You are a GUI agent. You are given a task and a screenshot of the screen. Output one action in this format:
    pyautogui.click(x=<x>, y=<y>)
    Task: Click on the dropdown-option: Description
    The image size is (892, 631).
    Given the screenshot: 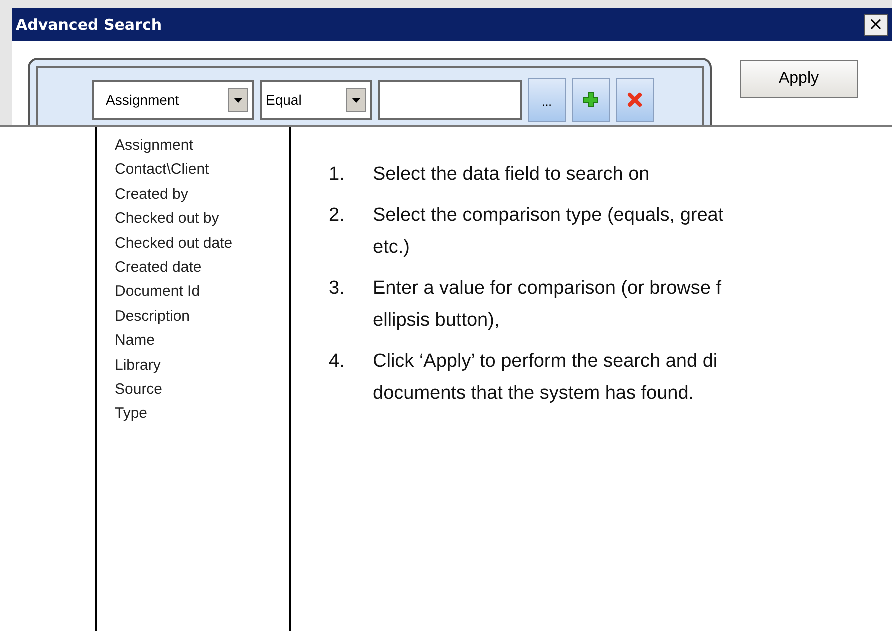 What is the action you would take?
    pyautogui.click(x=202, y=317)
    